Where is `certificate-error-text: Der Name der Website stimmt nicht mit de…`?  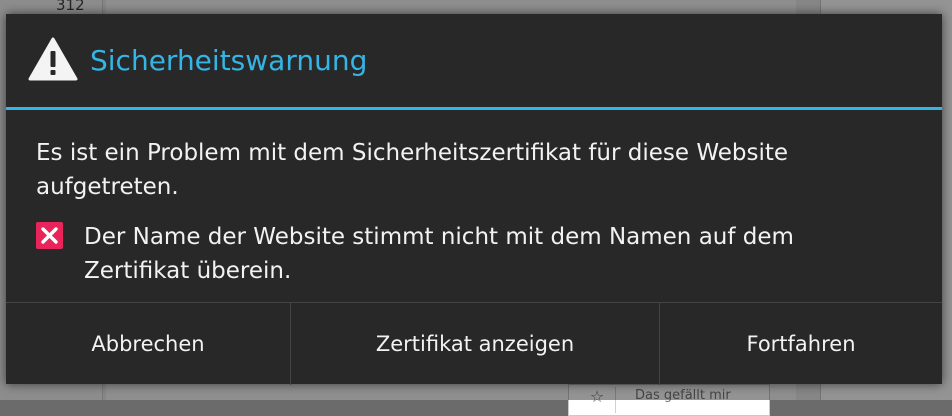
certificate-error-text: Der Name der Website stimmt nicht mit de… is located at coordinates (439, 254).